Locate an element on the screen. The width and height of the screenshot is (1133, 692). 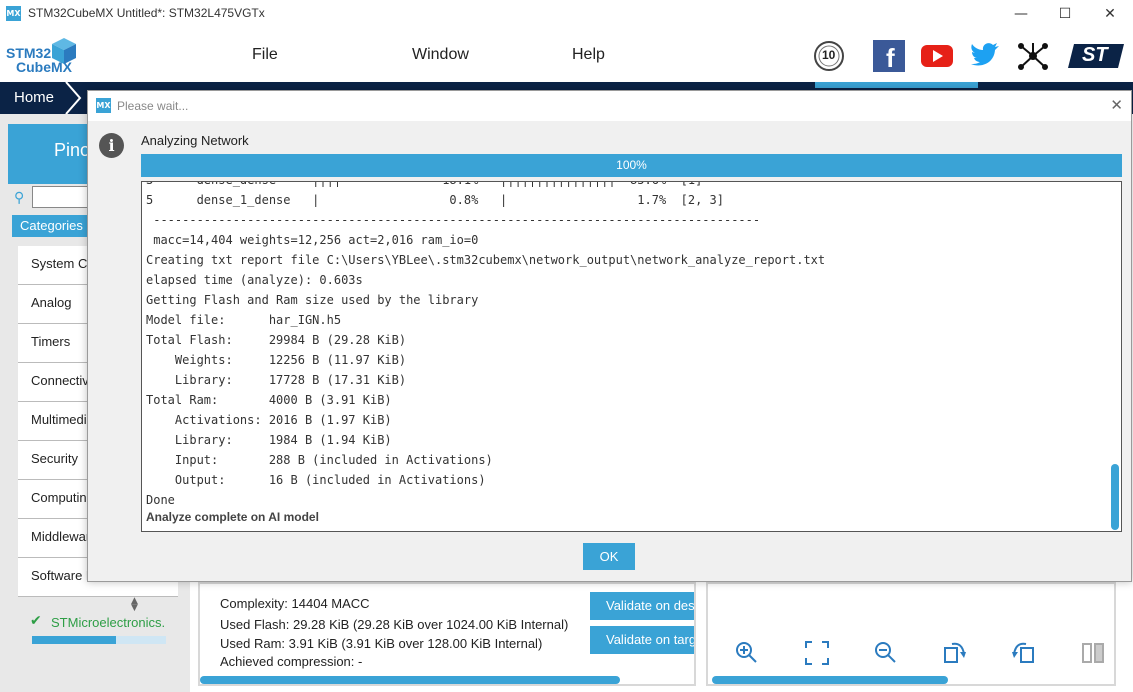
left-progress-fill is located at coordinates (74, 640).